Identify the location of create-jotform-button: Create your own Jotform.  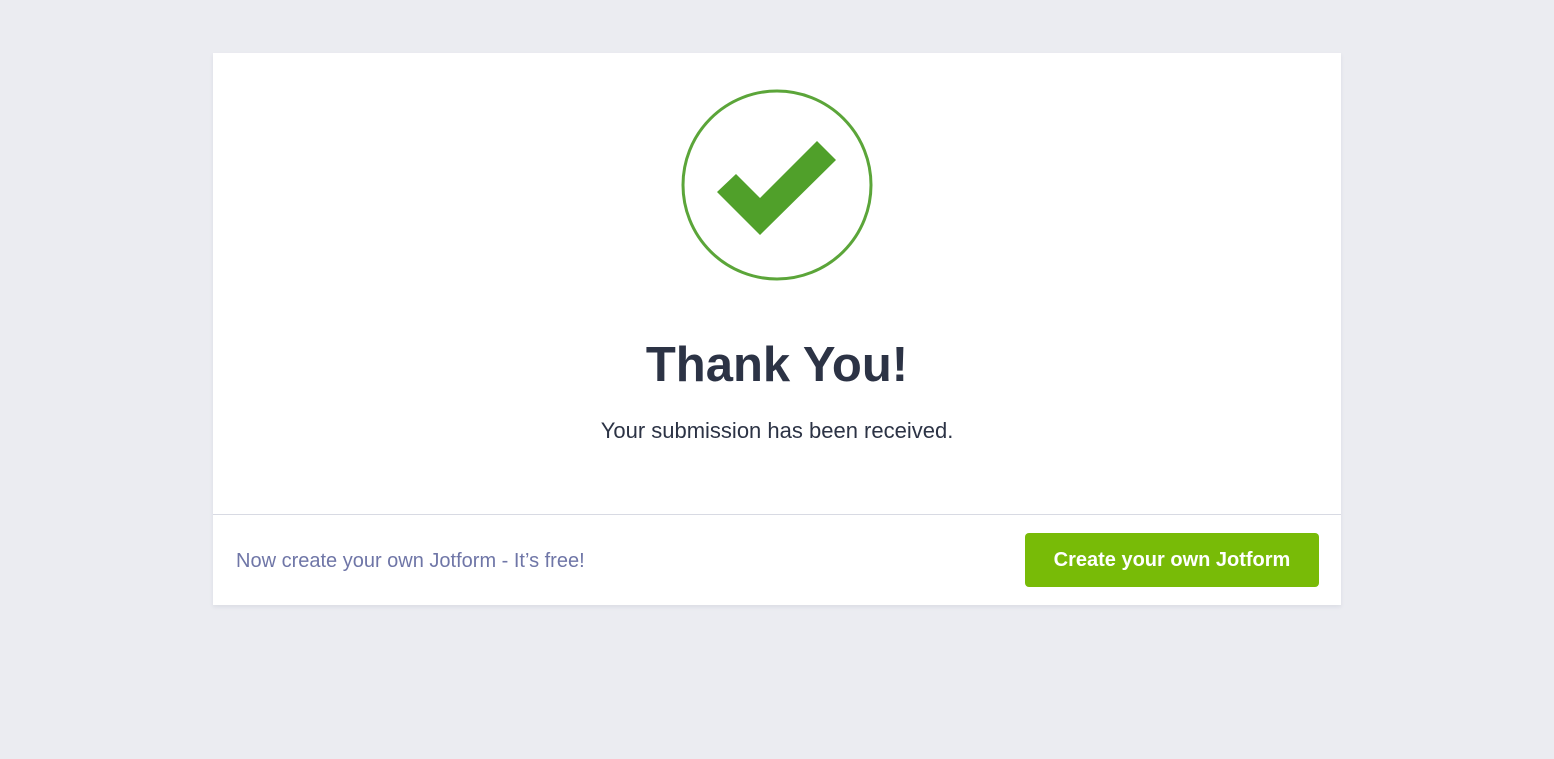
(1172, 560).